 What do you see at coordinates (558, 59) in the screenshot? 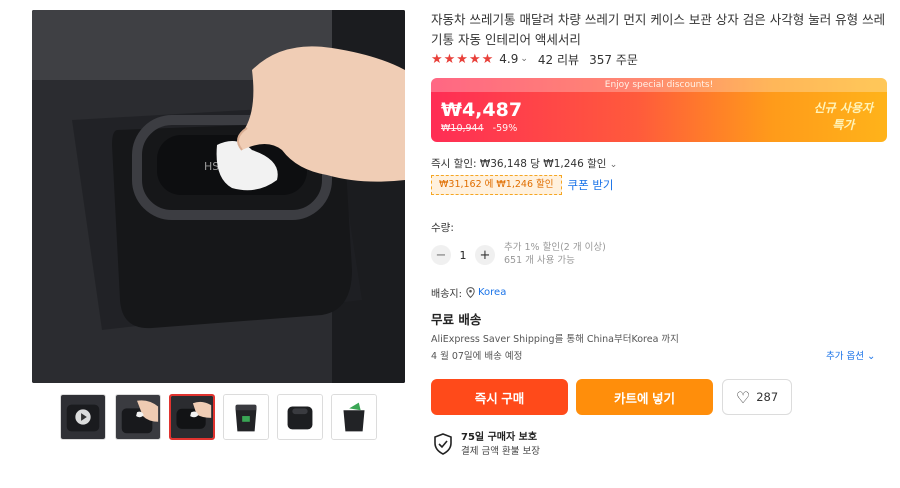
I see `reviews-count: 42 리뷰` at bounding box center [558, 59].